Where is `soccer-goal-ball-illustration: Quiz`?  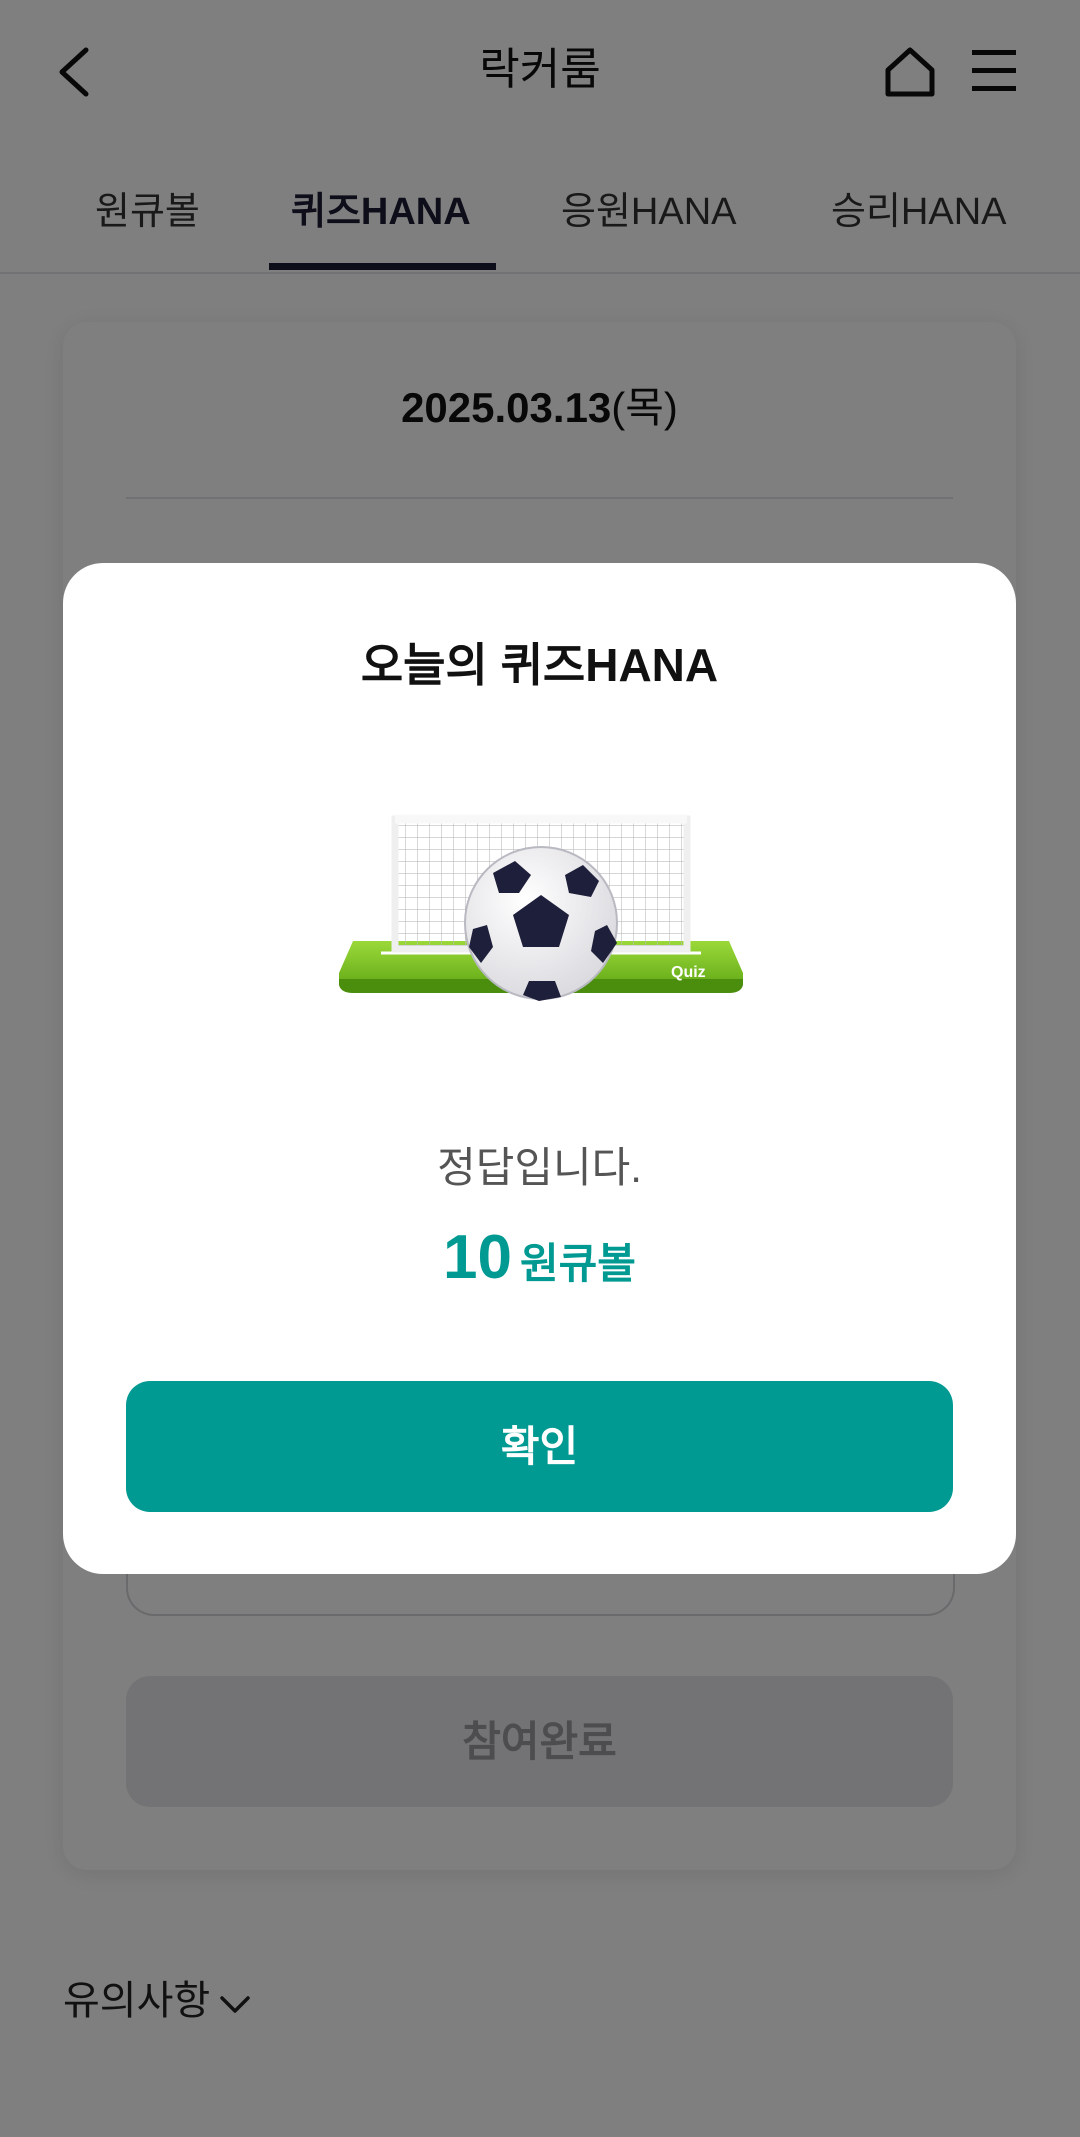
soccer-goal-ball-illustration: Quiz is located at coordinates (541, 918).